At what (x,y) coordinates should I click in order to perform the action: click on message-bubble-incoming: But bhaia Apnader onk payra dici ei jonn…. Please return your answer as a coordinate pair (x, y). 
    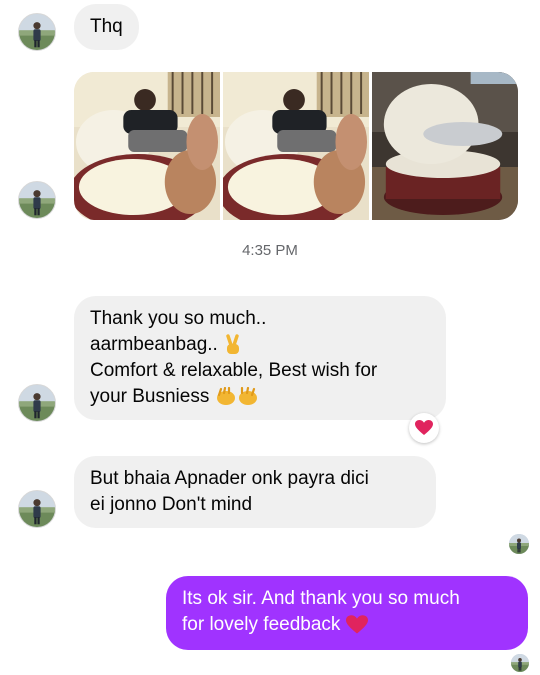
    Looking at the image, I should click on (255, 492).